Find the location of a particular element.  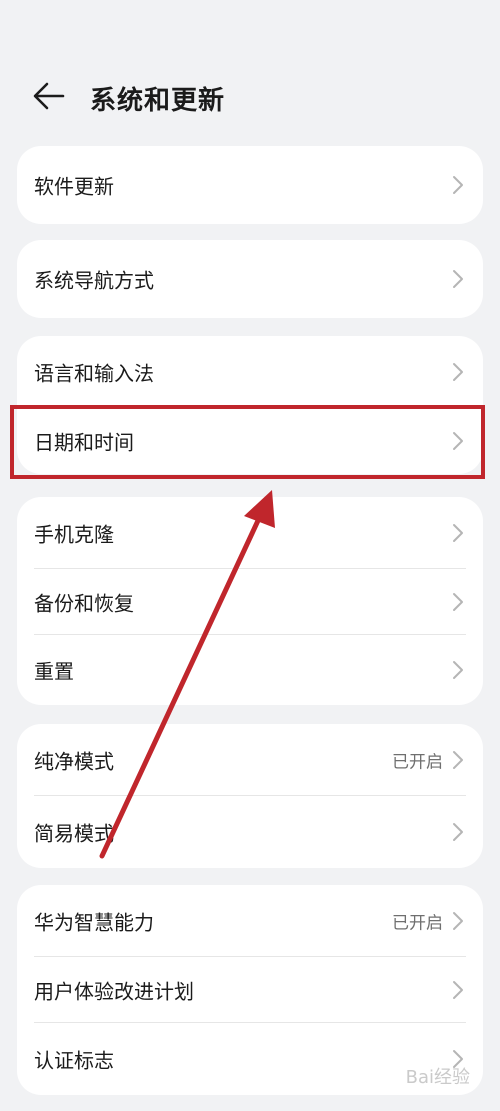

list-item-user-experience: 用户体验改进计划 is located at coordinates (250, 990).